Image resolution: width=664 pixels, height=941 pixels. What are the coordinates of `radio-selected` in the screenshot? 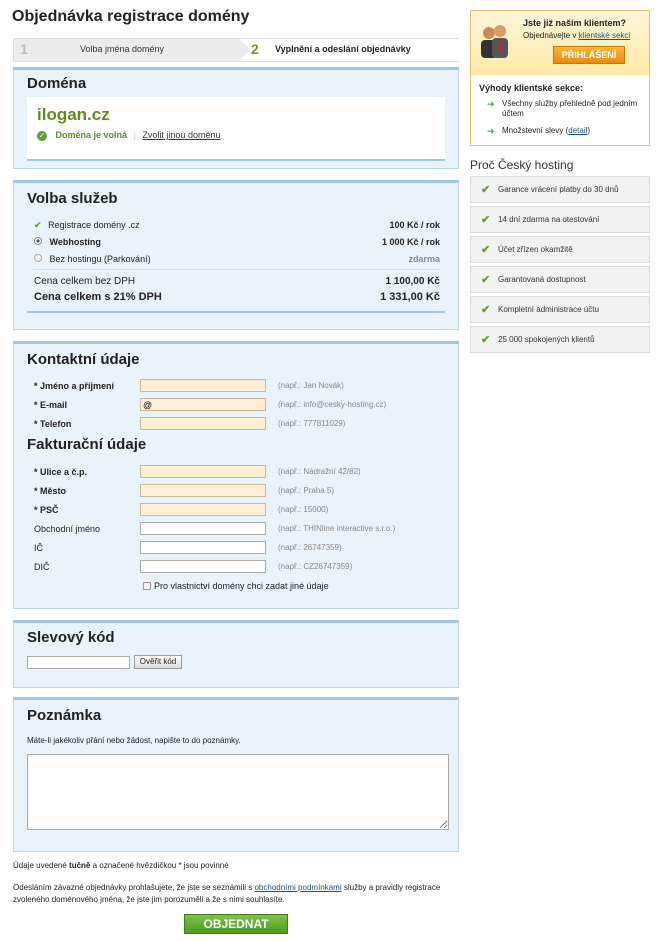 It's located at (38, 241).